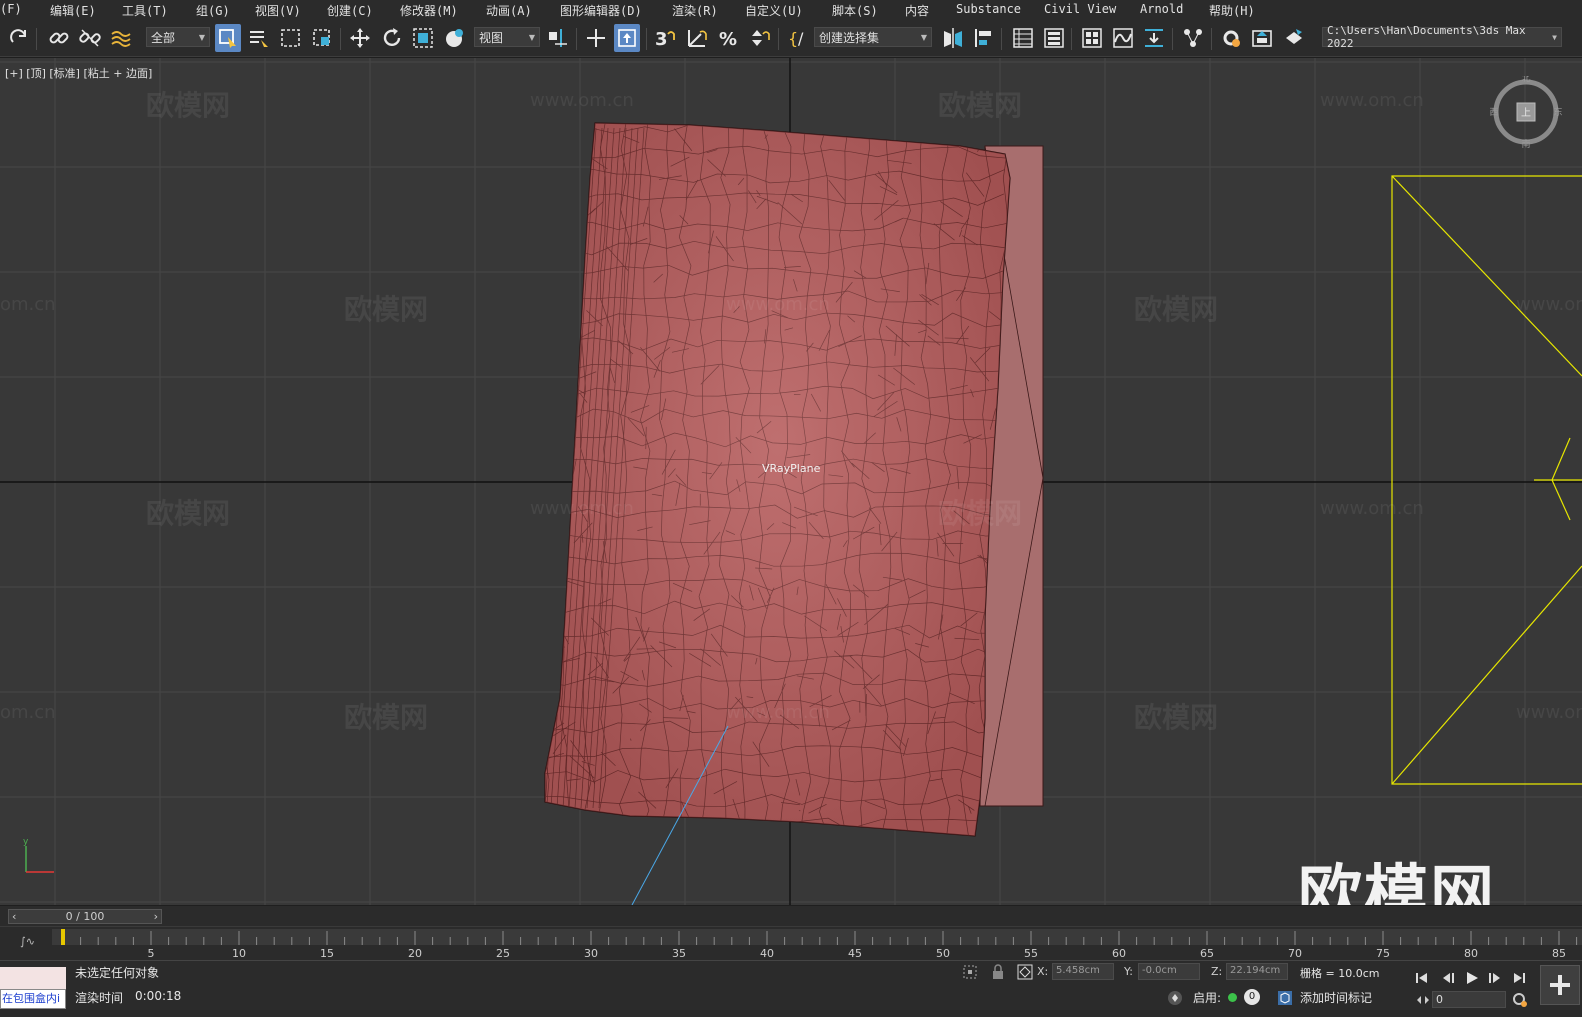  What do you see at coordinates (791, 943) in the screenshot?
I see `track-bar: ∫∿ 5 10 15 20 25 30 35 40 45 50 55 60 65 70 75 80 85` at bounding box center [791, 943].